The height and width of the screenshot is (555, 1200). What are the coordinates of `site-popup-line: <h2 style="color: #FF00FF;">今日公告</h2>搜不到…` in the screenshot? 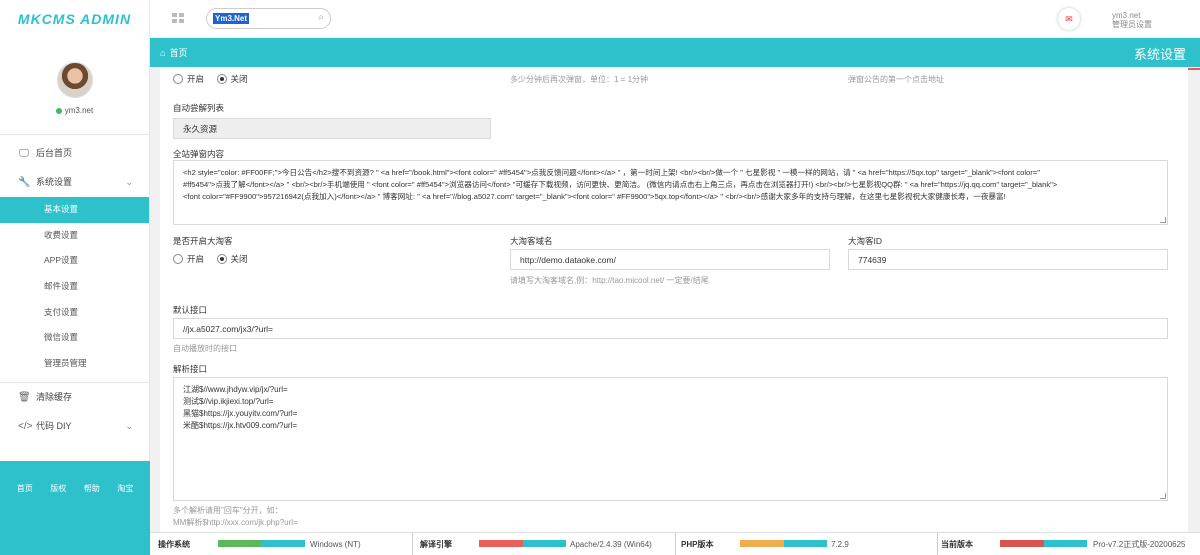 It's located at (611, 172).